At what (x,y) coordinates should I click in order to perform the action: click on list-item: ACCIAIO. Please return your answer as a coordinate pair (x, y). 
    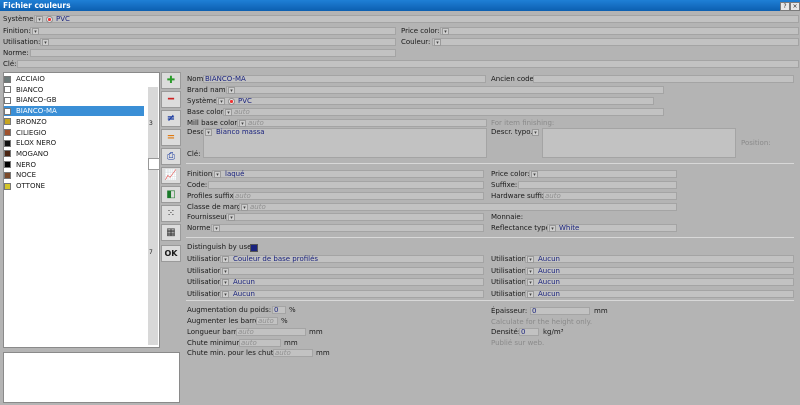
    Looking at the image, I should click on (74, 79).